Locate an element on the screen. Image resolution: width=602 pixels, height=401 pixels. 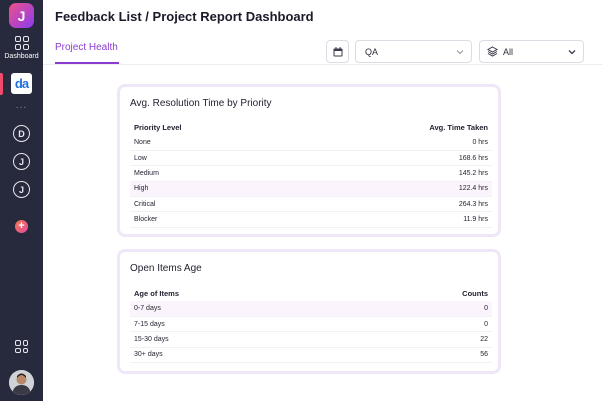
sidebar-item-project-j2: J is located at coordinates (21, 189).